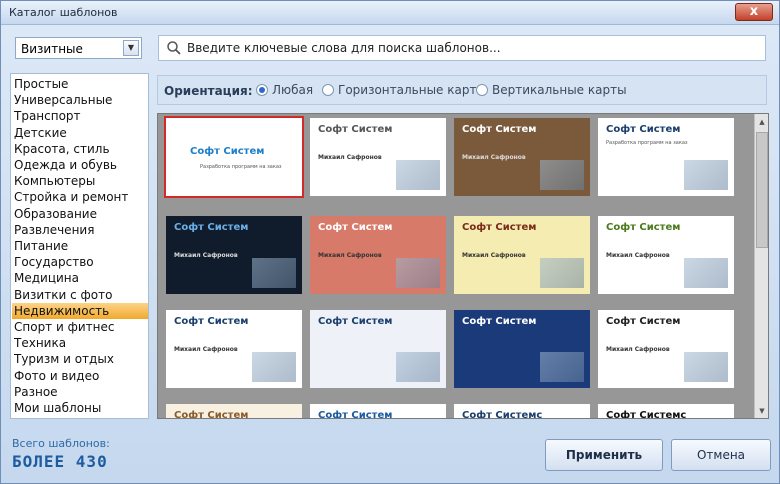 This screenshot has height=484, width=780. I want to click on category-item: Мои шаблоны, so click(80, 408).